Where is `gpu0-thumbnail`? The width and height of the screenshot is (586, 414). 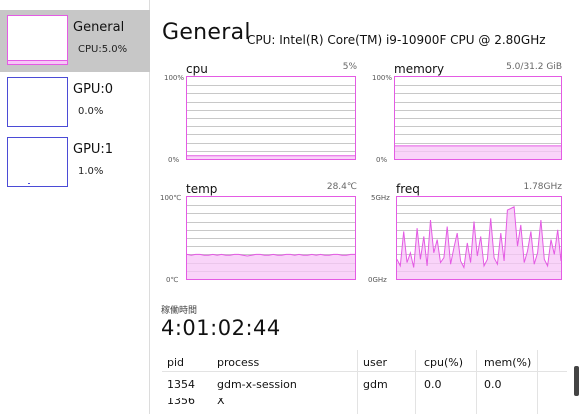
gpu0-thumbnail is located at coordinates (37, 102).